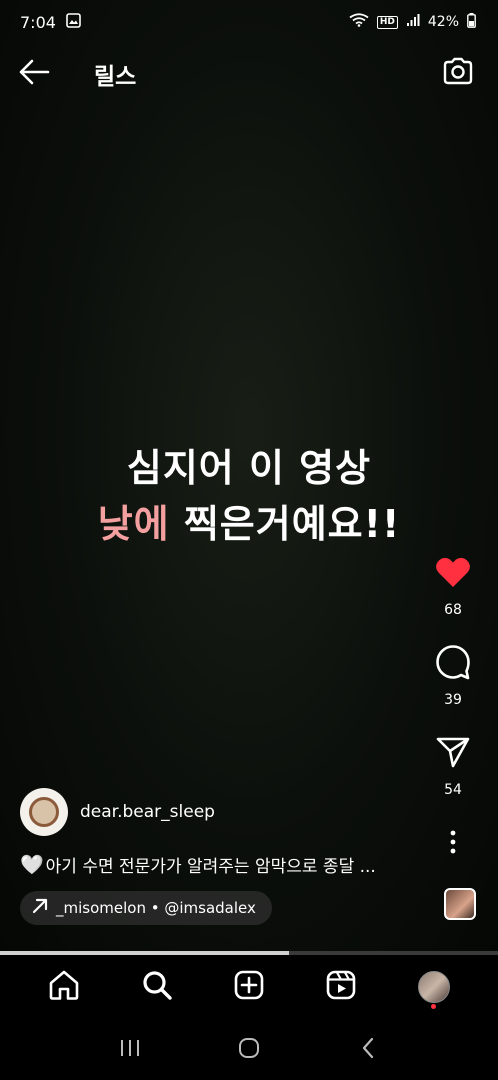 Image resolution: width=498 pixels, height=1080 pixels. I want to click on comment-icon, so click(453, 664).